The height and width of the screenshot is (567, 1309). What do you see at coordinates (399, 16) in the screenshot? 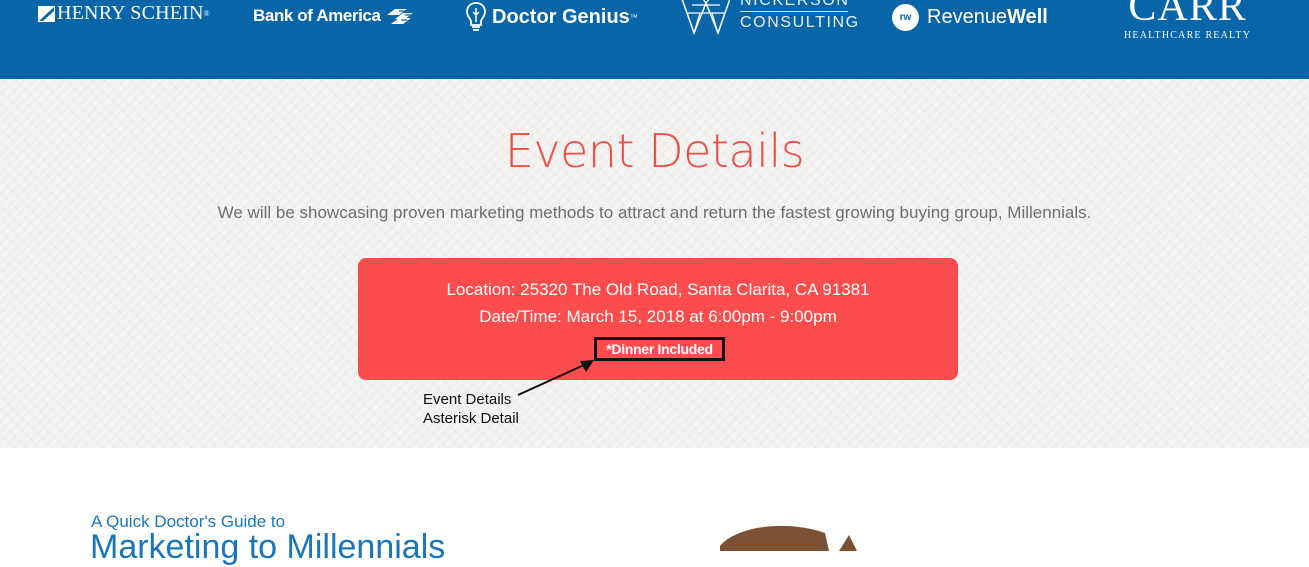
I see `bank-of-america-flag-icon` at bounding box center [399, 16].